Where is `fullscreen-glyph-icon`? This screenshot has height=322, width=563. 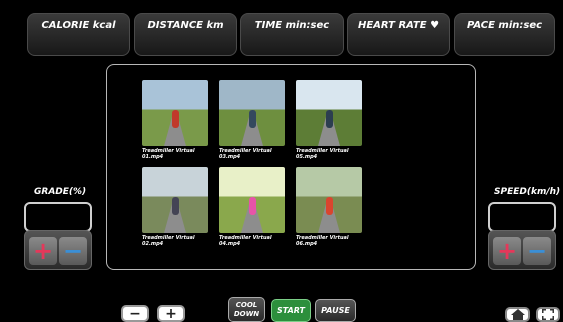
fullscreen-glyph-icon is located at coordinates (548, 314).